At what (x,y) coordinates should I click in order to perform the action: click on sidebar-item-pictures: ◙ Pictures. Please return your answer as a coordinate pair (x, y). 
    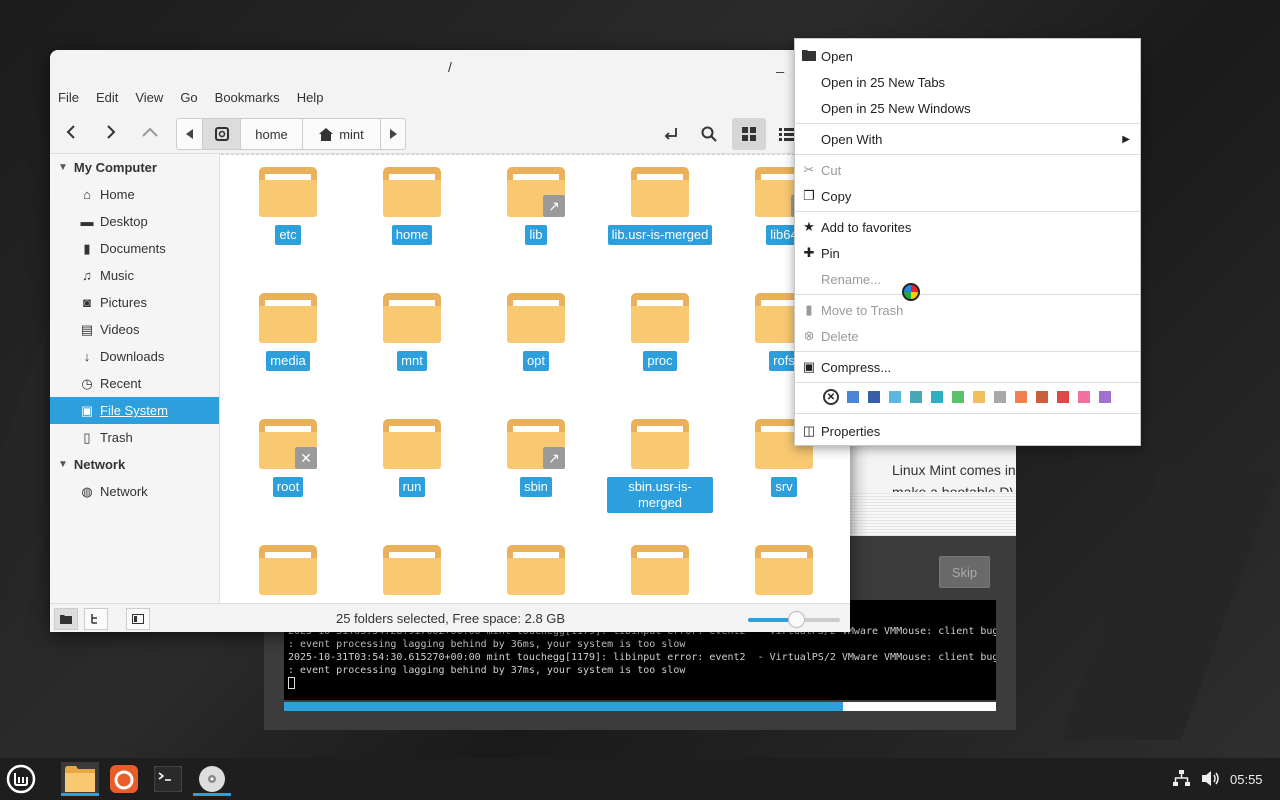
    Looking at the image, I should click on (134, 302).